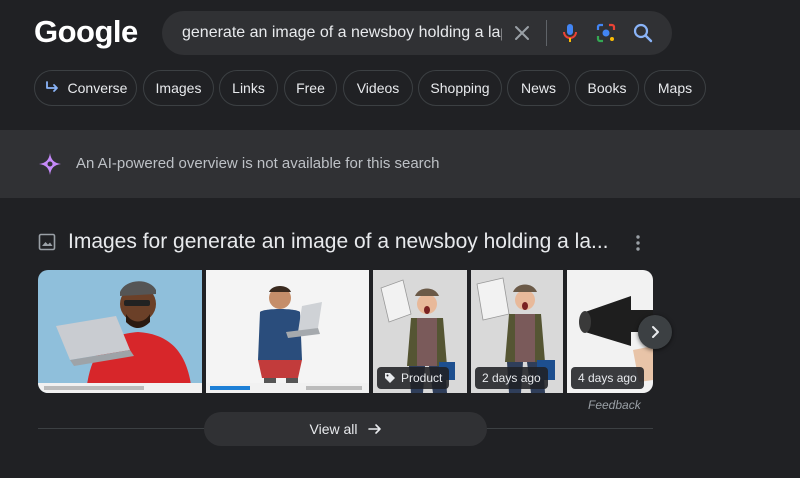 This screenshot has width=800, height=478. I want to click on image-thumbnail-4: 2 days ago, so click(517, 331).